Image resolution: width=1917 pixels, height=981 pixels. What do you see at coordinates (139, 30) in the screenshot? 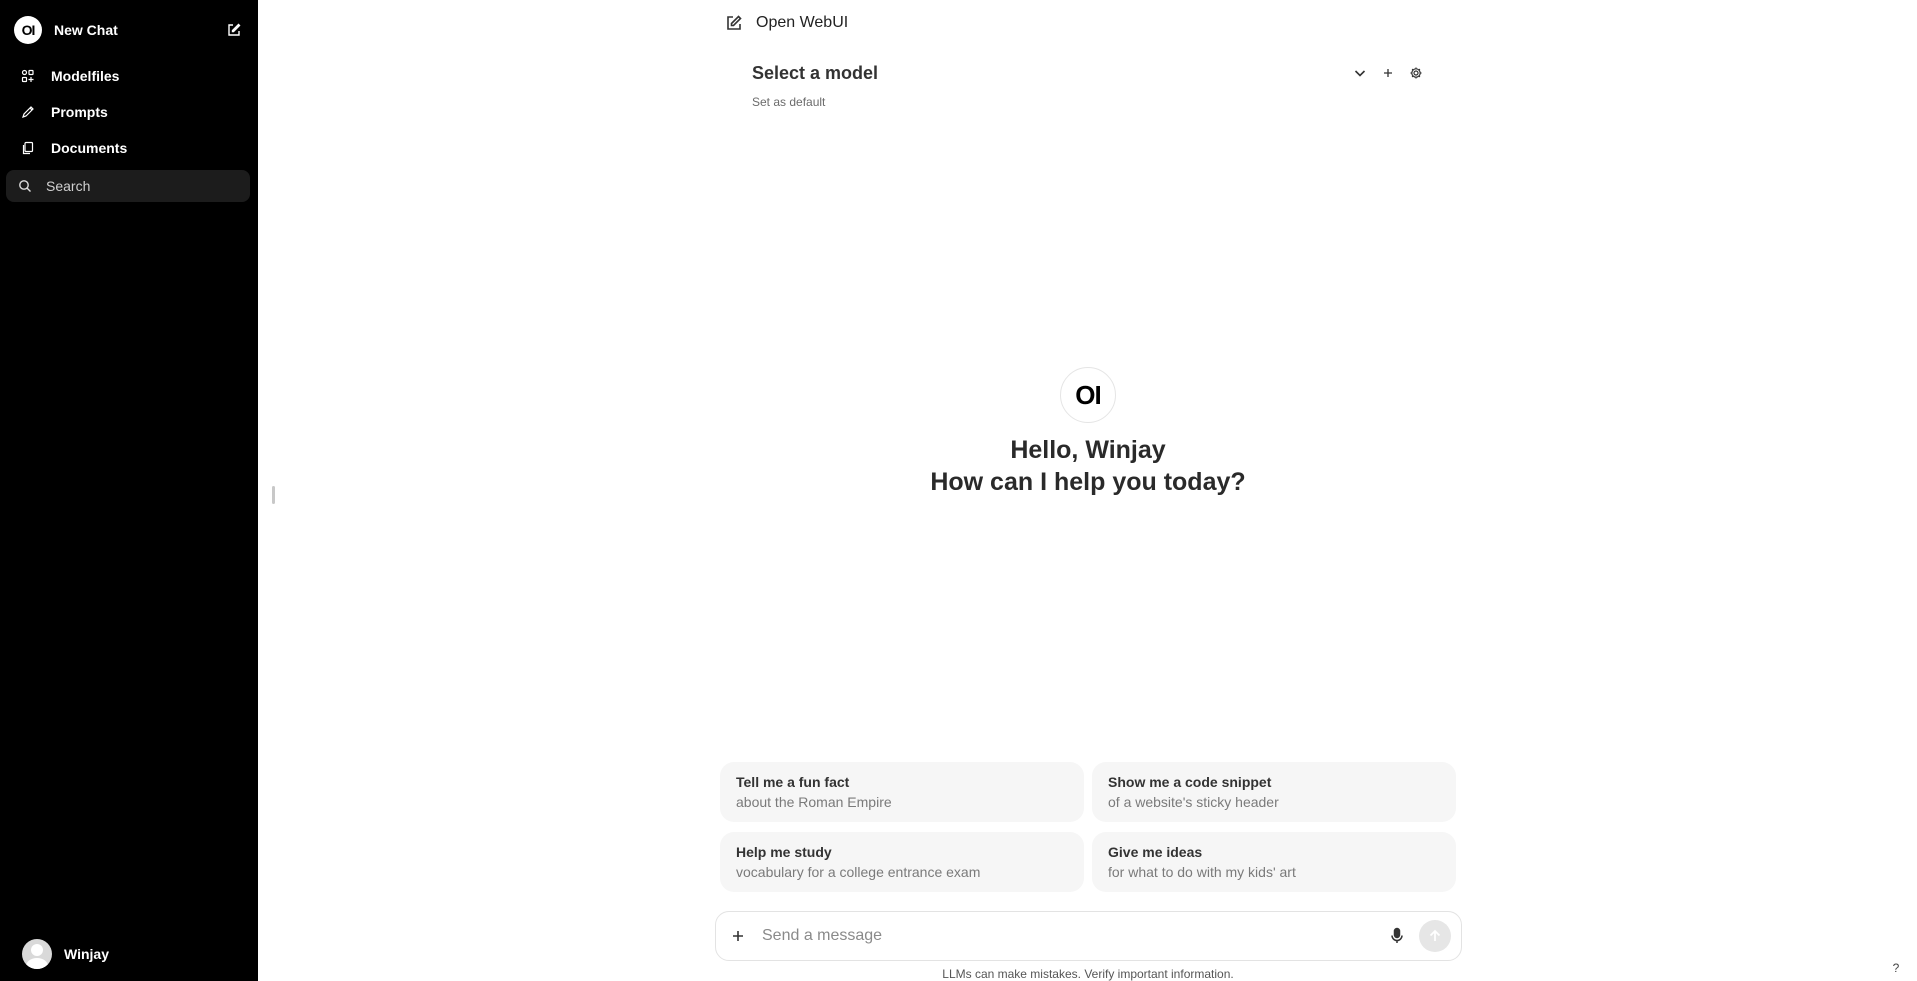
I see `new-chat-label: New Chat` at bounding box center [139, 30].